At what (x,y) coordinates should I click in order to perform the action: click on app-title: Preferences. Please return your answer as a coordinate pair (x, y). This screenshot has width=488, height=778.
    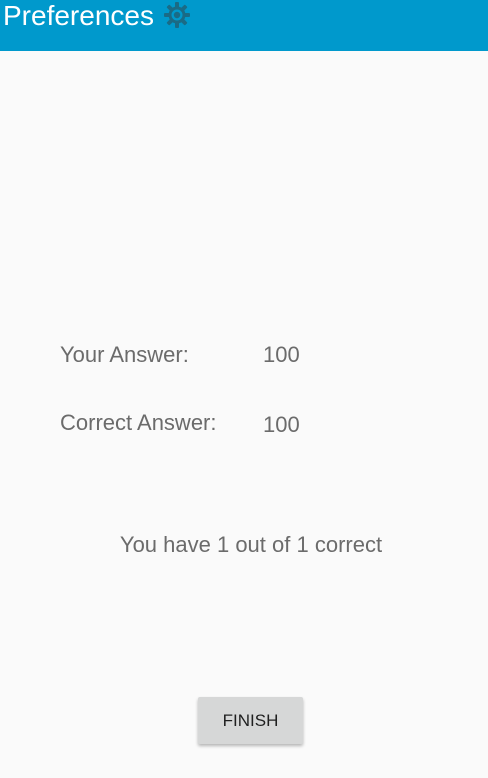
    Looking at the image, I should click on (78, 15).